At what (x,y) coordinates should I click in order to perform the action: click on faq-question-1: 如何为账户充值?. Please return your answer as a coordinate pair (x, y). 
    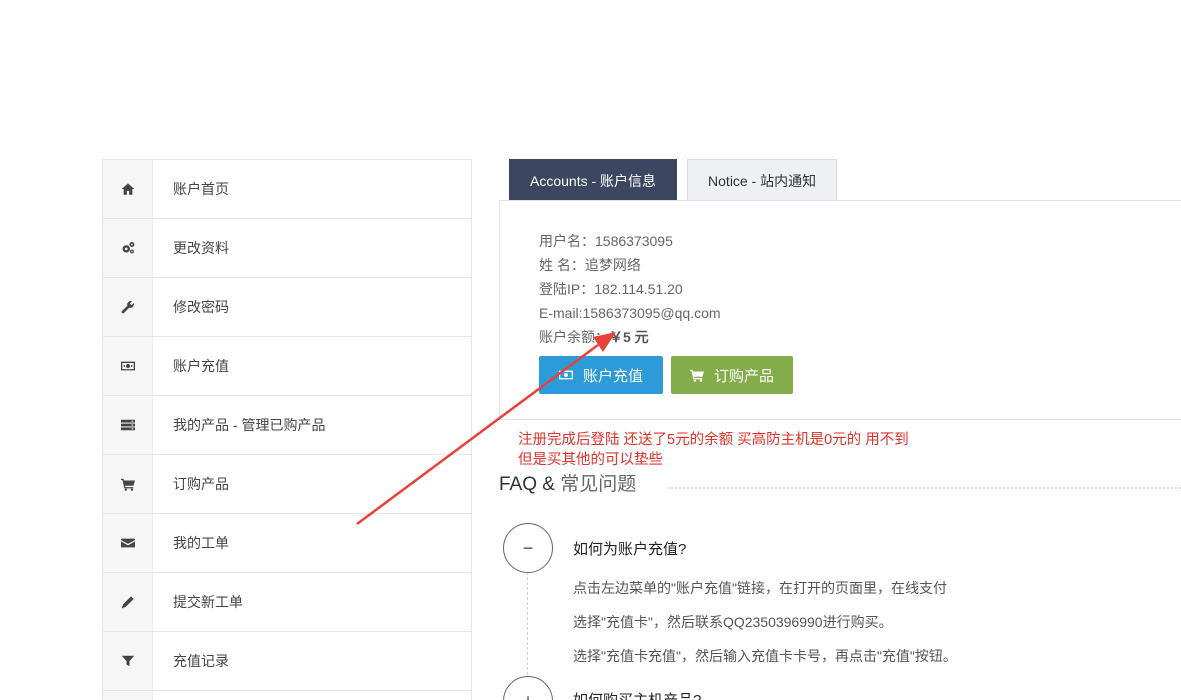
    Looking at the image, I should click on (629, 548).